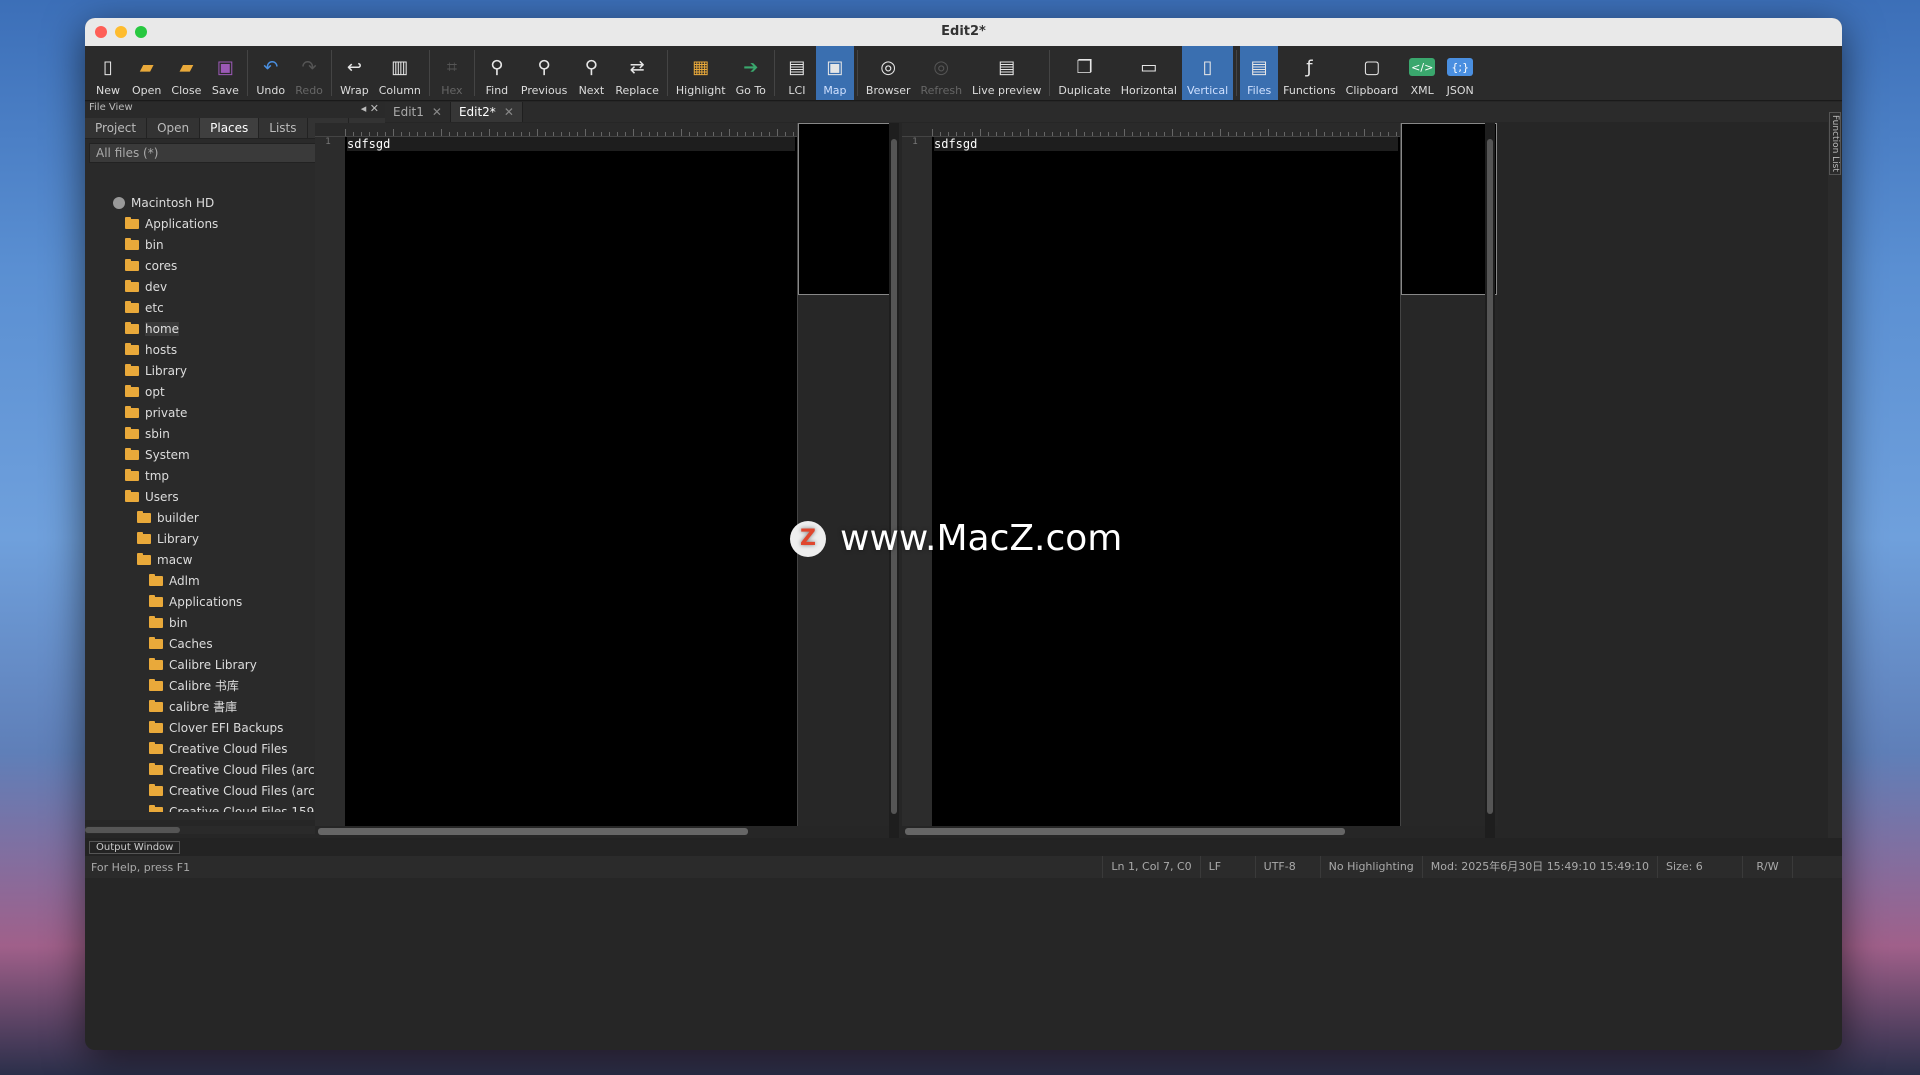  What do you see at coordinates (1699, 867) in the screenshot?
I see `status-size: Size: 6` at bounding box center [1699, 867].